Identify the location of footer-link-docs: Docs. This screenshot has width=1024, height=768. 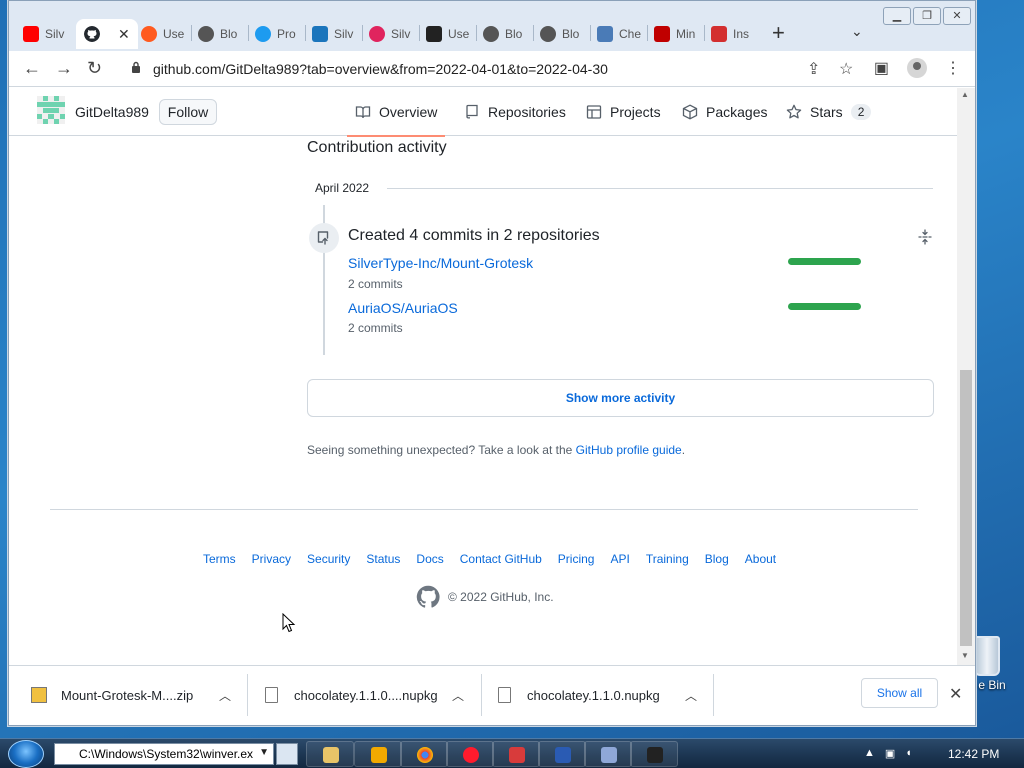
(429, 559).